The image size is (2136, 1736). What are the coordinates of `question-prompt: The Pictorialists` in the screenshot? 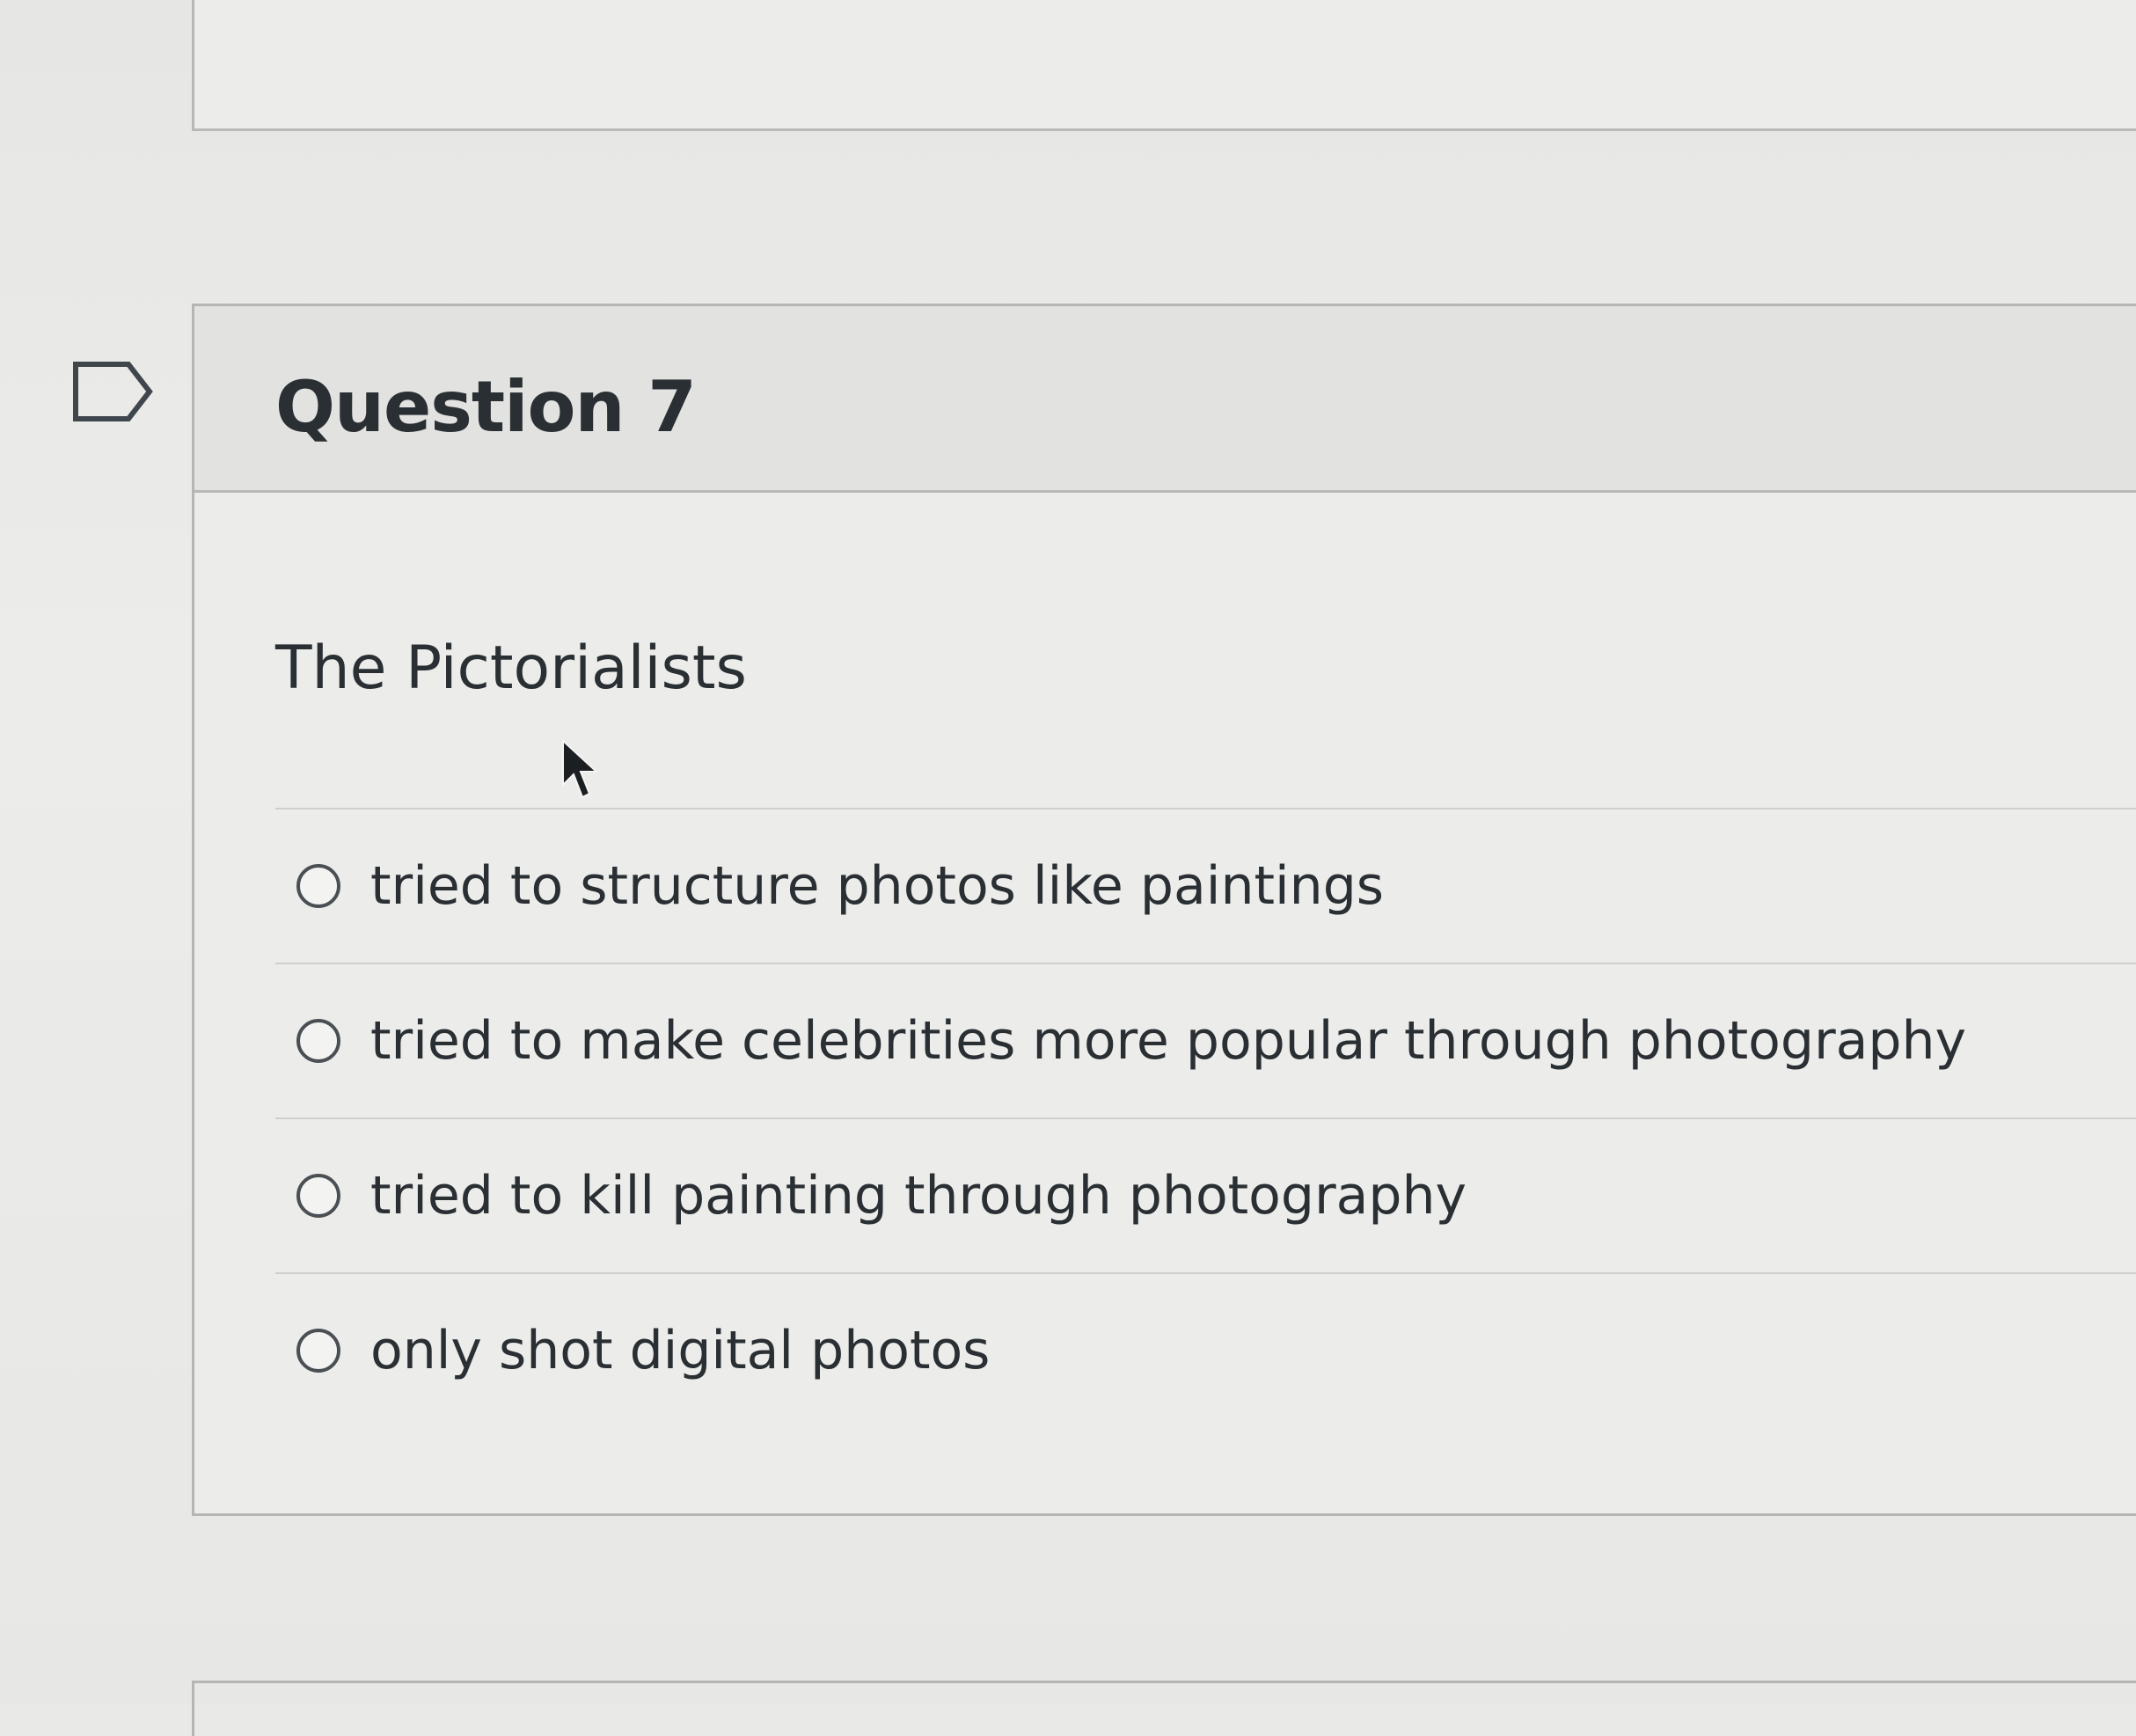 It's located at (511, 668).